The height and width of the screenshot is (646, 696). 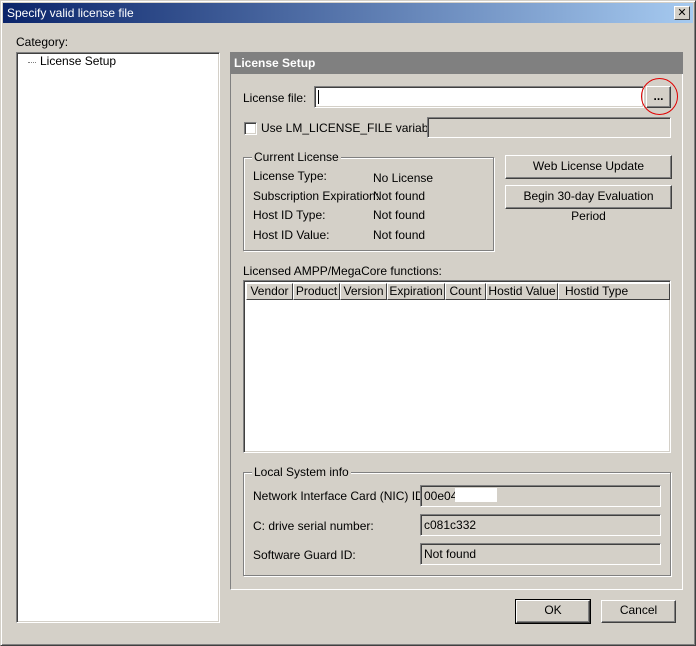 What do you see at coordinates (348, 13) in the screenshot?
I see `title-bar: Specify valid license file ✕` at bounding box center [348, 13].